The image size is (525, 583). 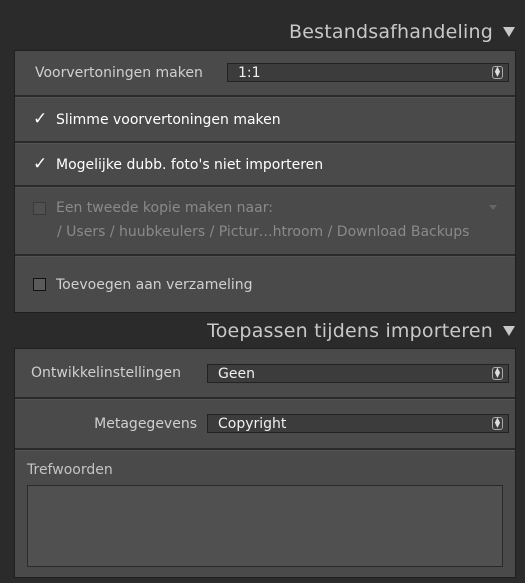 What do you see at coordinates (145, 424) in the screenshot?
I see `metadata-label: Metagegevens` at bounding box center [145, 424].